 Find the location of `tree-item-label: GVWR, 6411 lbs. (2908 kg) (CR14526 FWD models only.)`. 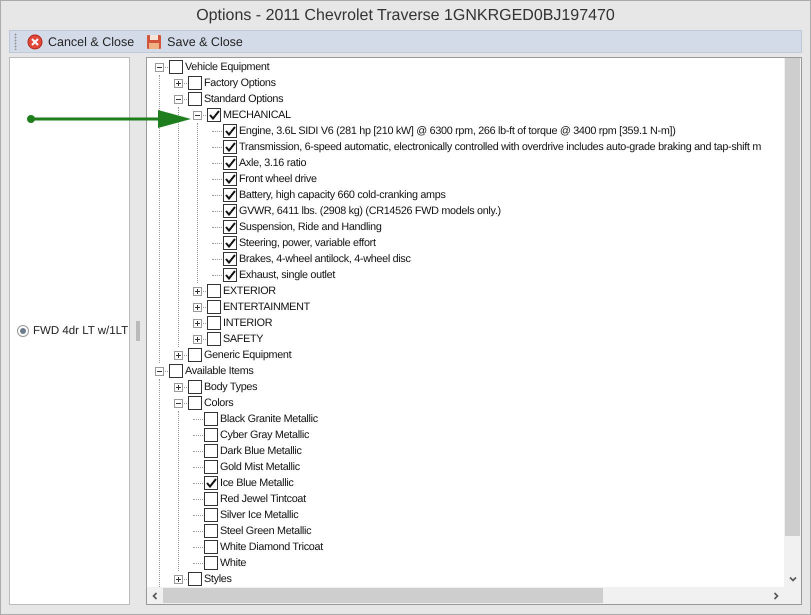

tree-item-label: GVWR, 6411 lbs. (2908 kg) (CR14526 FWD models only.) is located at coordinates (369, 211).